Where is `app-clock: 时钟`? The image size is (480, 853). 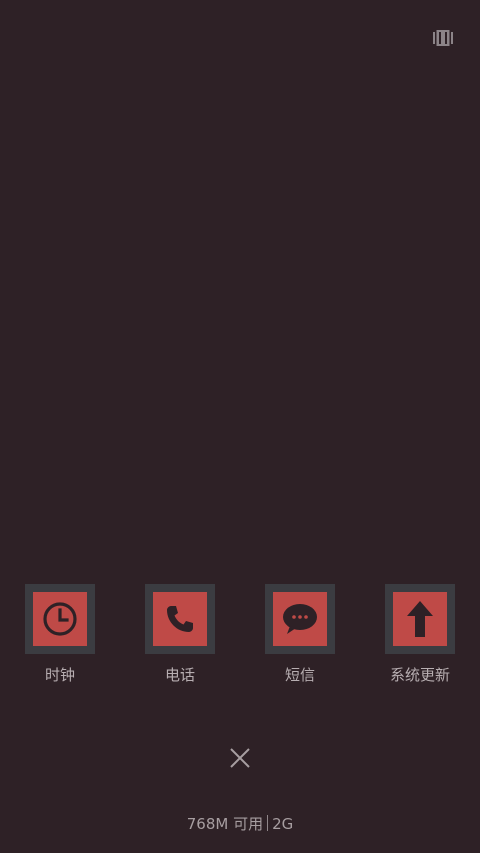 app-clock: 时钟 is located at coordinates (60, 634).